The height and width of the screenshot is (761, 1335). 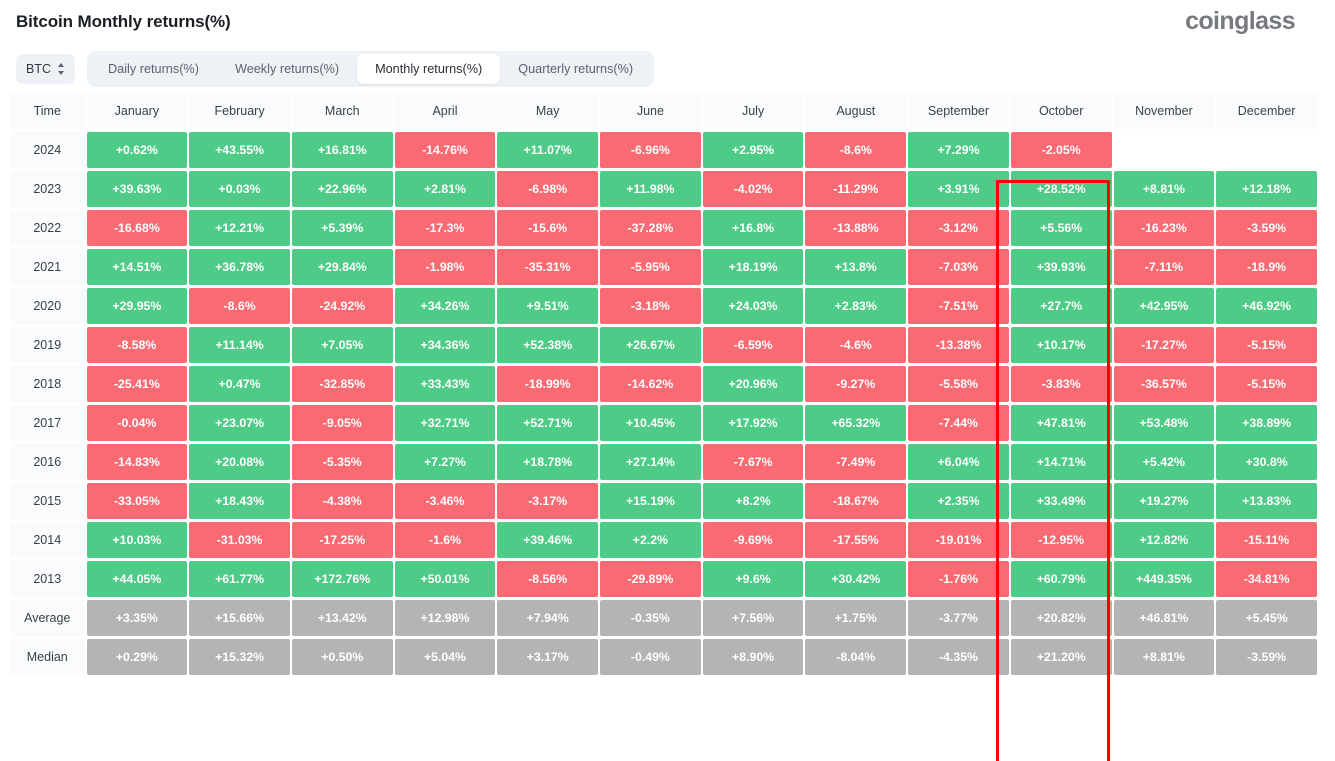 I want to click on chevron-up-down-glyph, so click(x=61, y=69).